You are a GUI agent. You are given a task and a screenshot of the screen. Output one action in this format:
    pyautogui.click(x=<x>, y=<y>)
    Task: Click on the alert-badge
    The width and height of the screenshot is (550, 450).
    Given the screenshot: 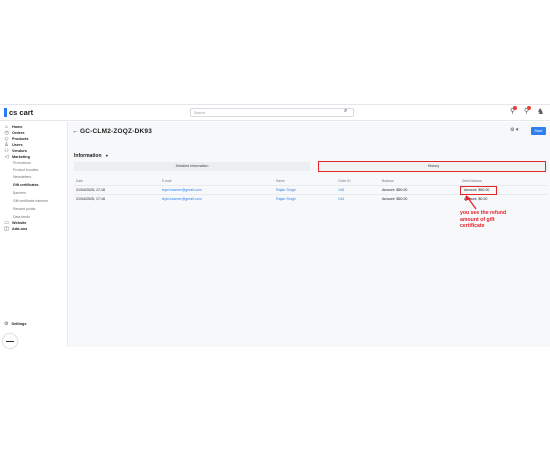 What is the action you would take?
    pyautogui.click(x=529, y=108)
    